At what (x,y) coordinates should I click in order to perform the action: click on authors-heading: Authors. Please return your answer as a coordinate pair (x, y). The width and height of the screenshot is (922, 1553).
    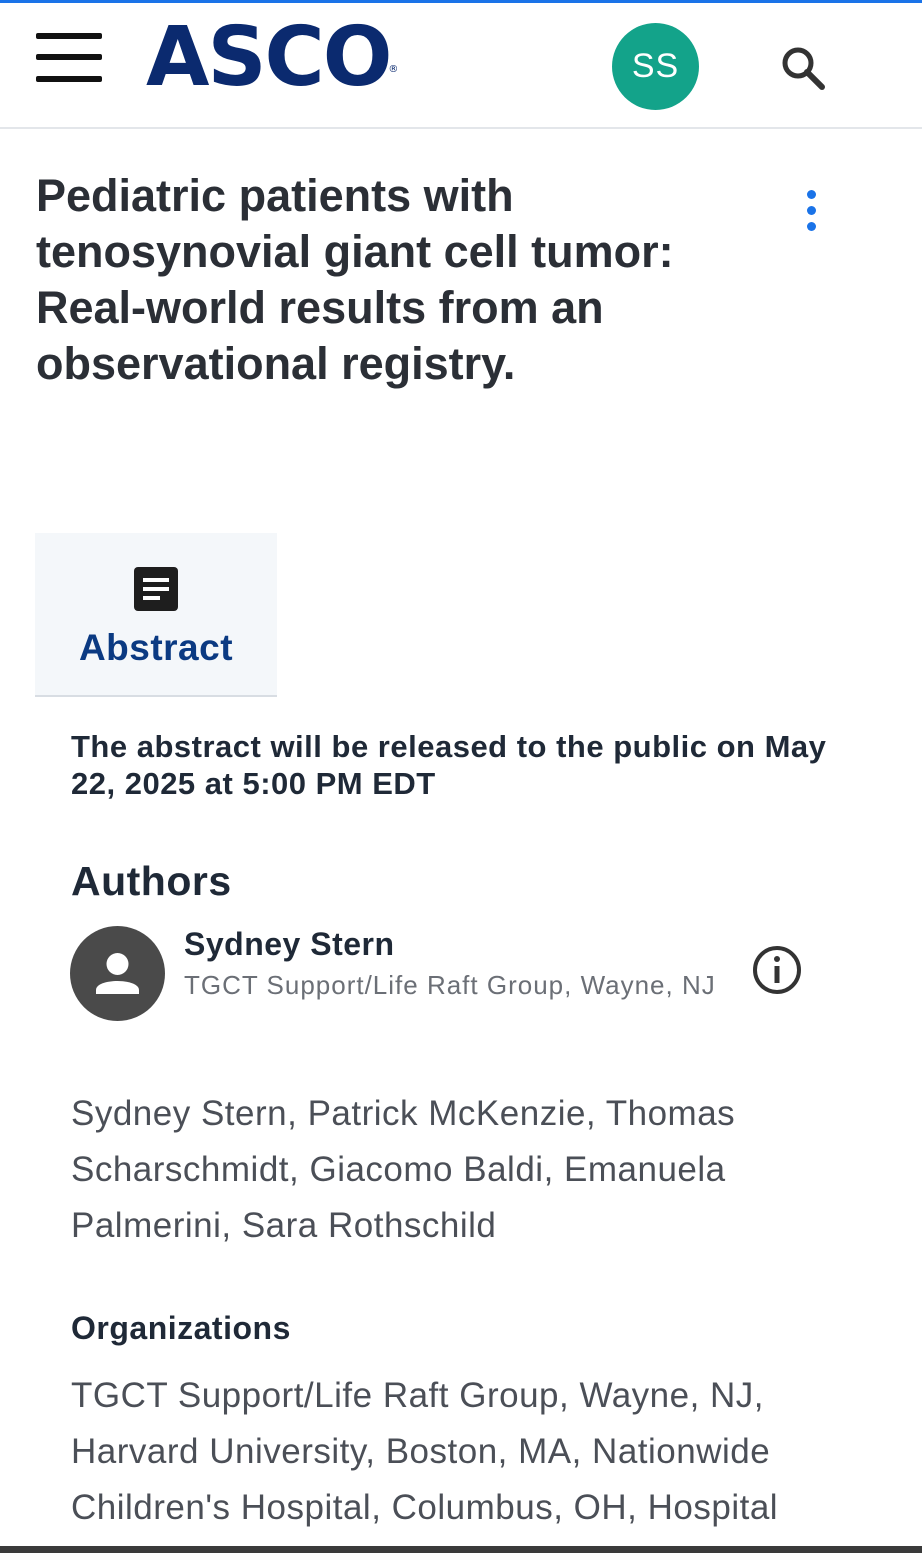
    Looking at the image, I should click on (151, 881).